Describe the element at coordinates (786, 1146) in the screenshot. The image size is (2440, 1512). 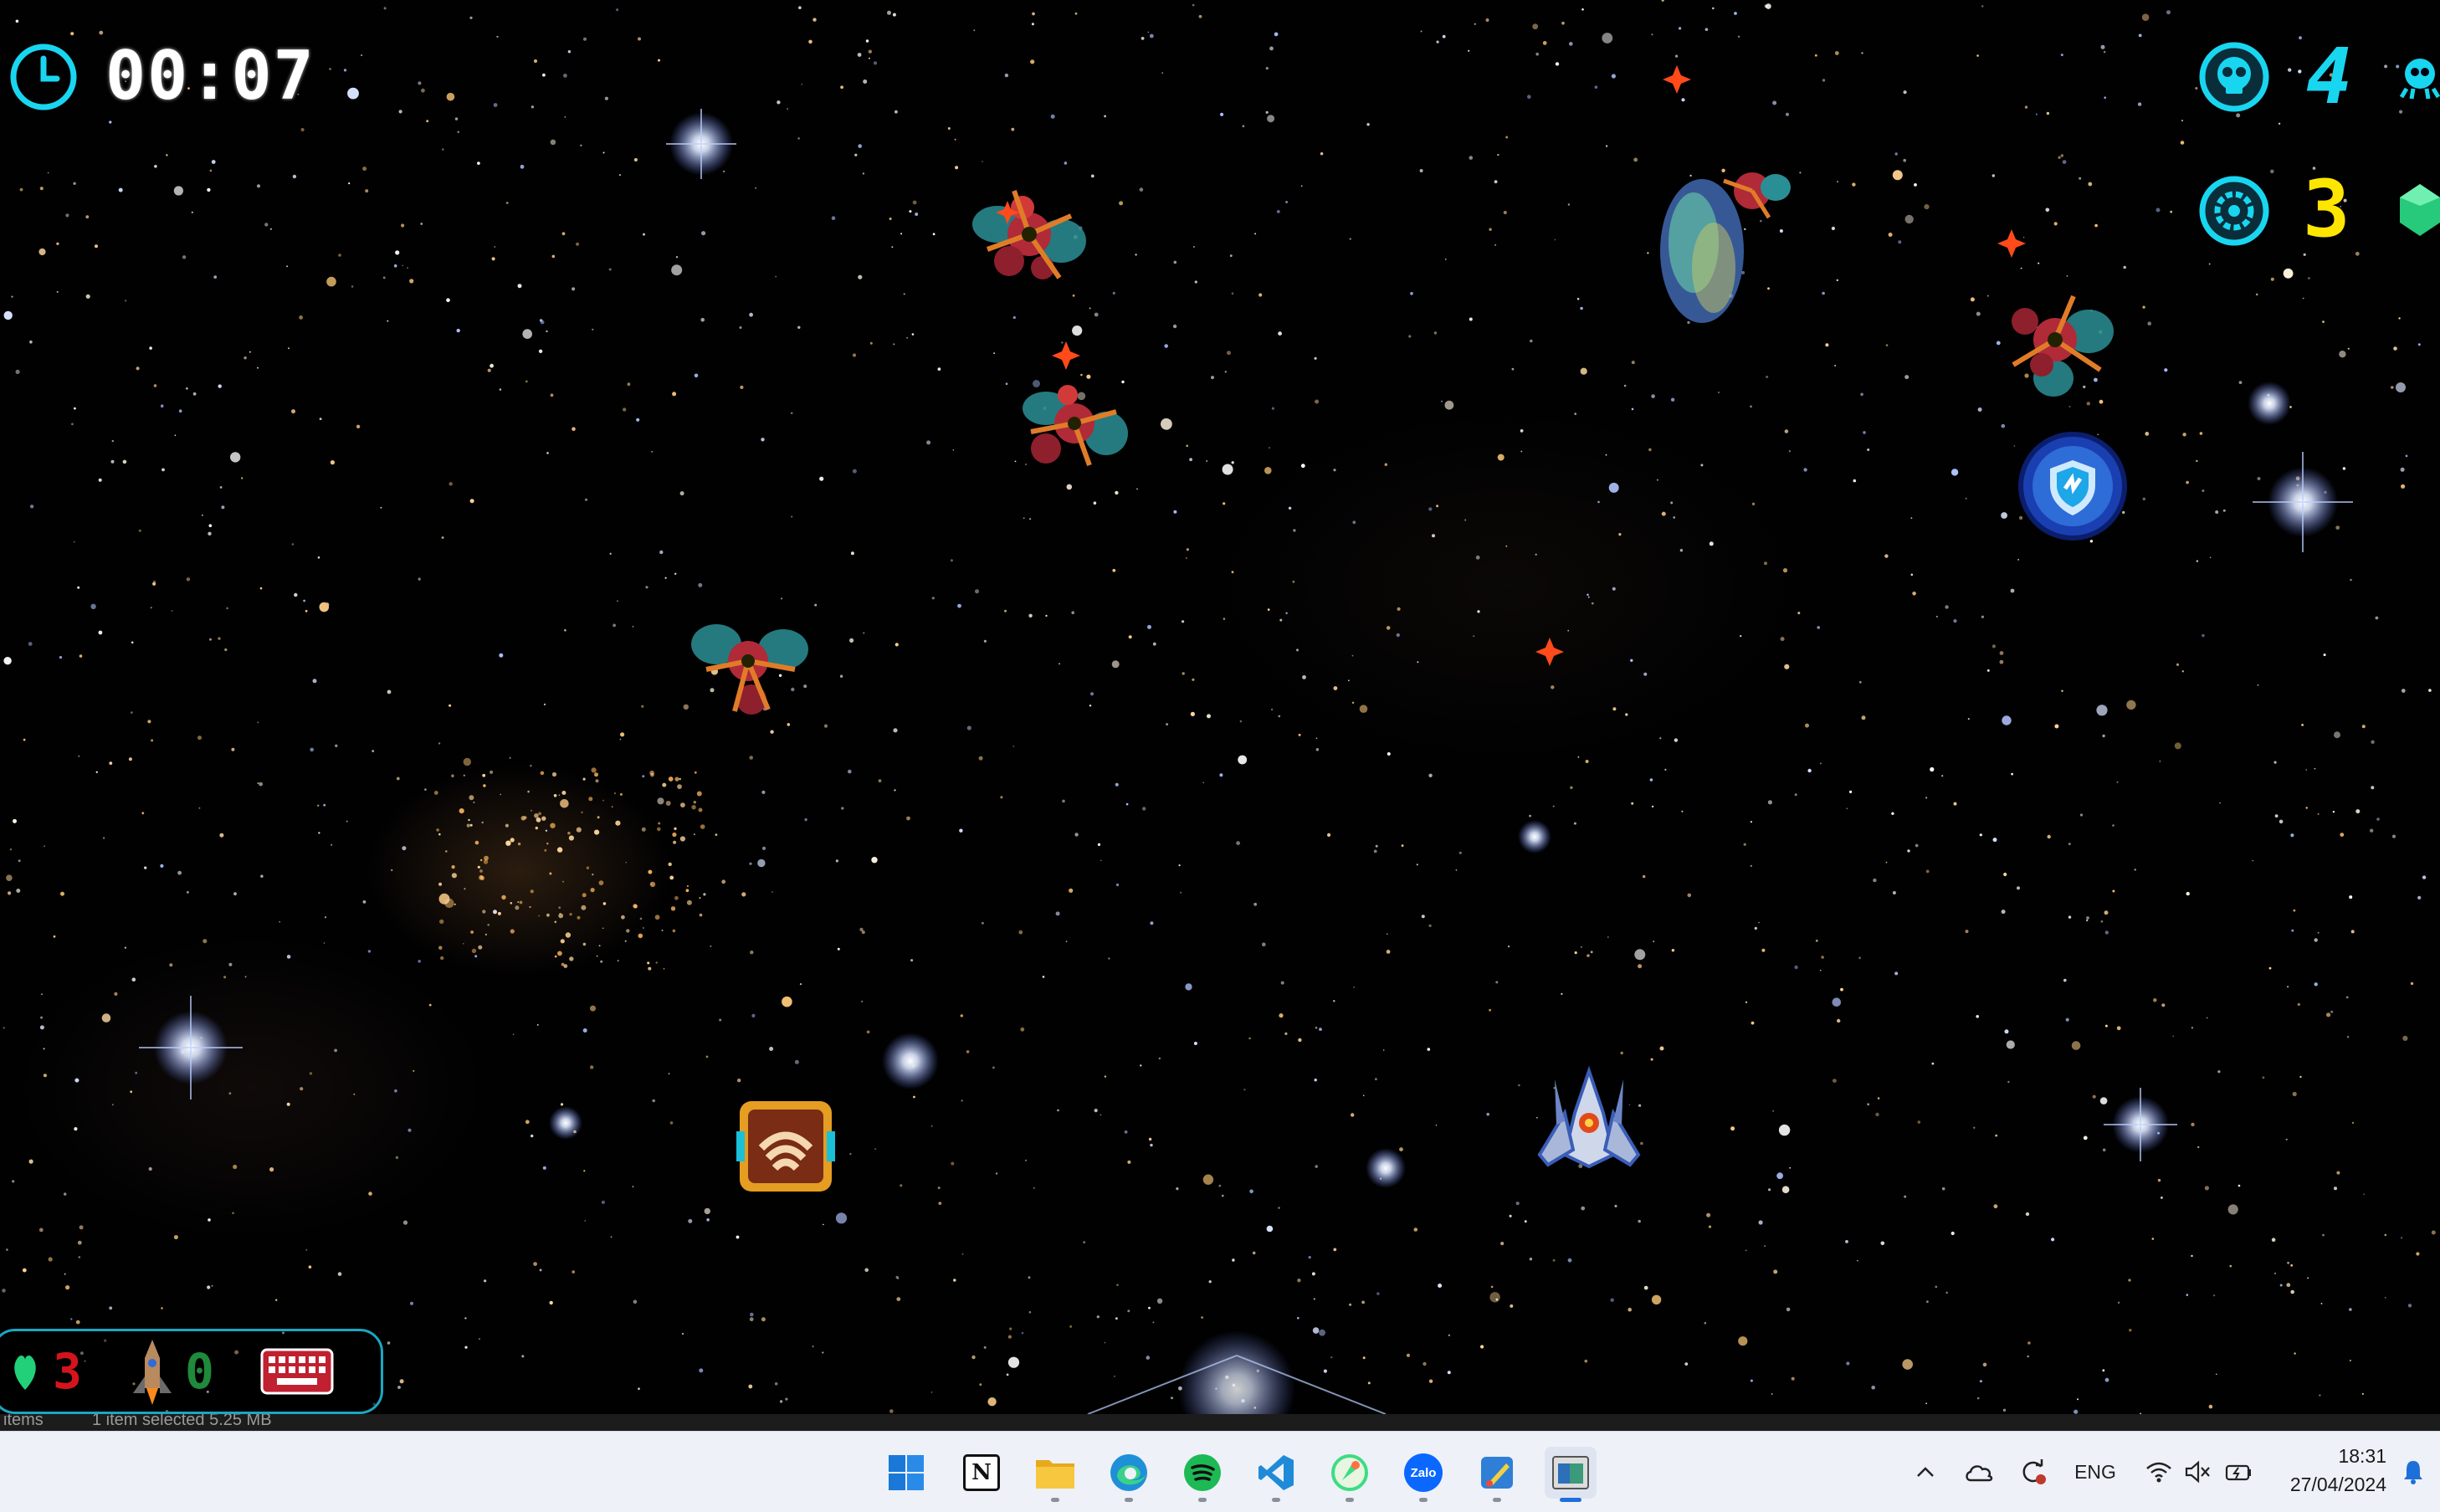
I see `wifi-crate-powerup-icon` at that location.